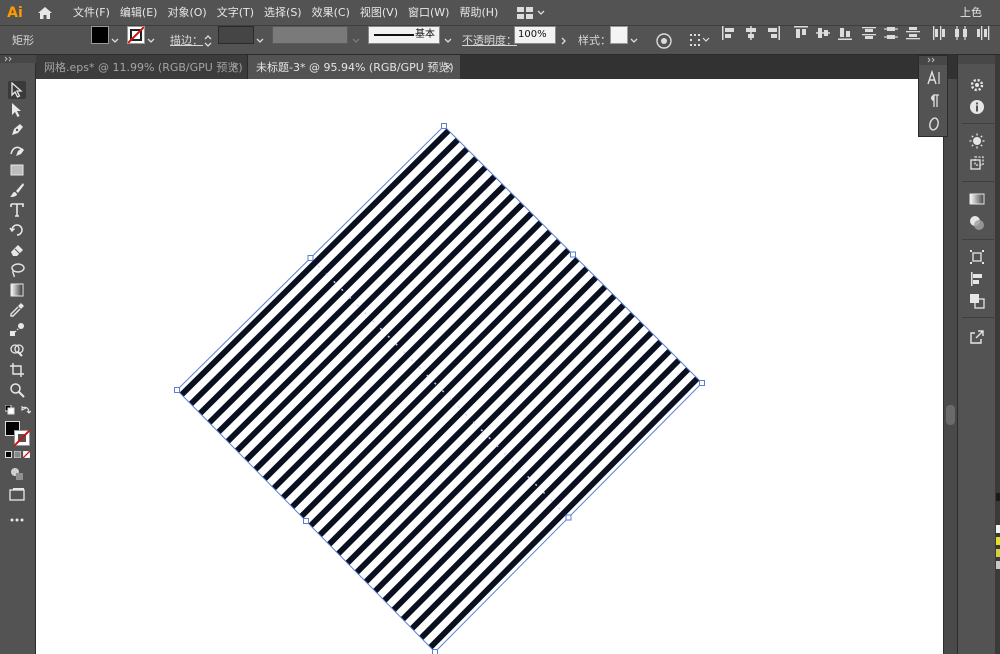  What do you see at coordinates (186, 12) in the screenshot?
I see `menu-object: 对象(O)` at bounding box center [186, 12].